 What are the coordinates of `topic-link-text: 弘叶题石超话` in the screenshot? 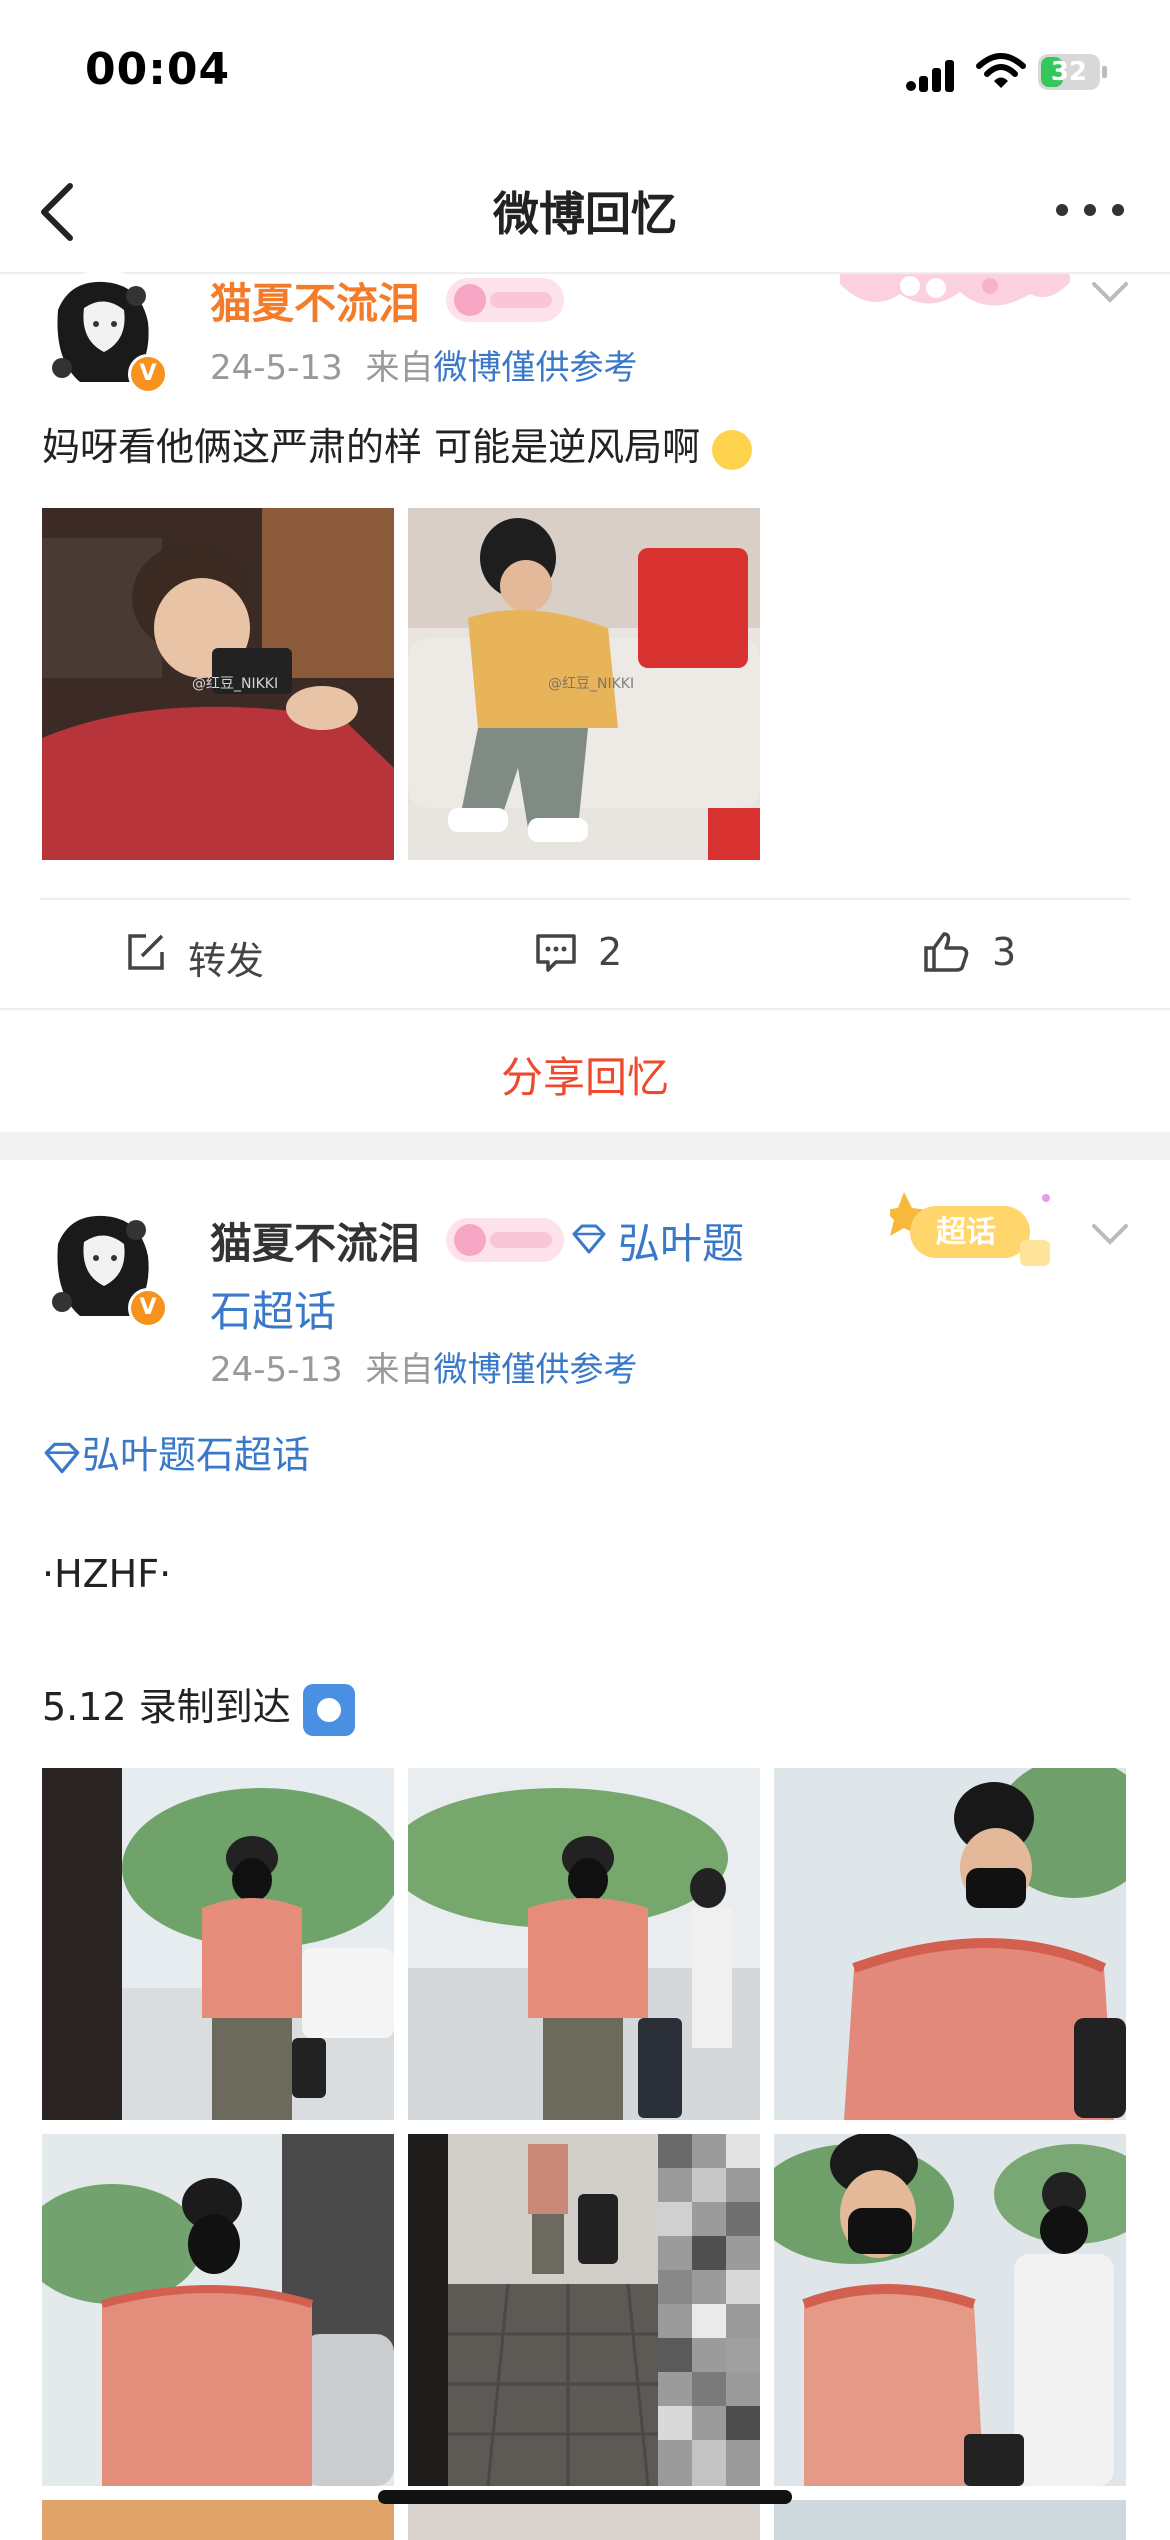 It's located at (196, 1455).